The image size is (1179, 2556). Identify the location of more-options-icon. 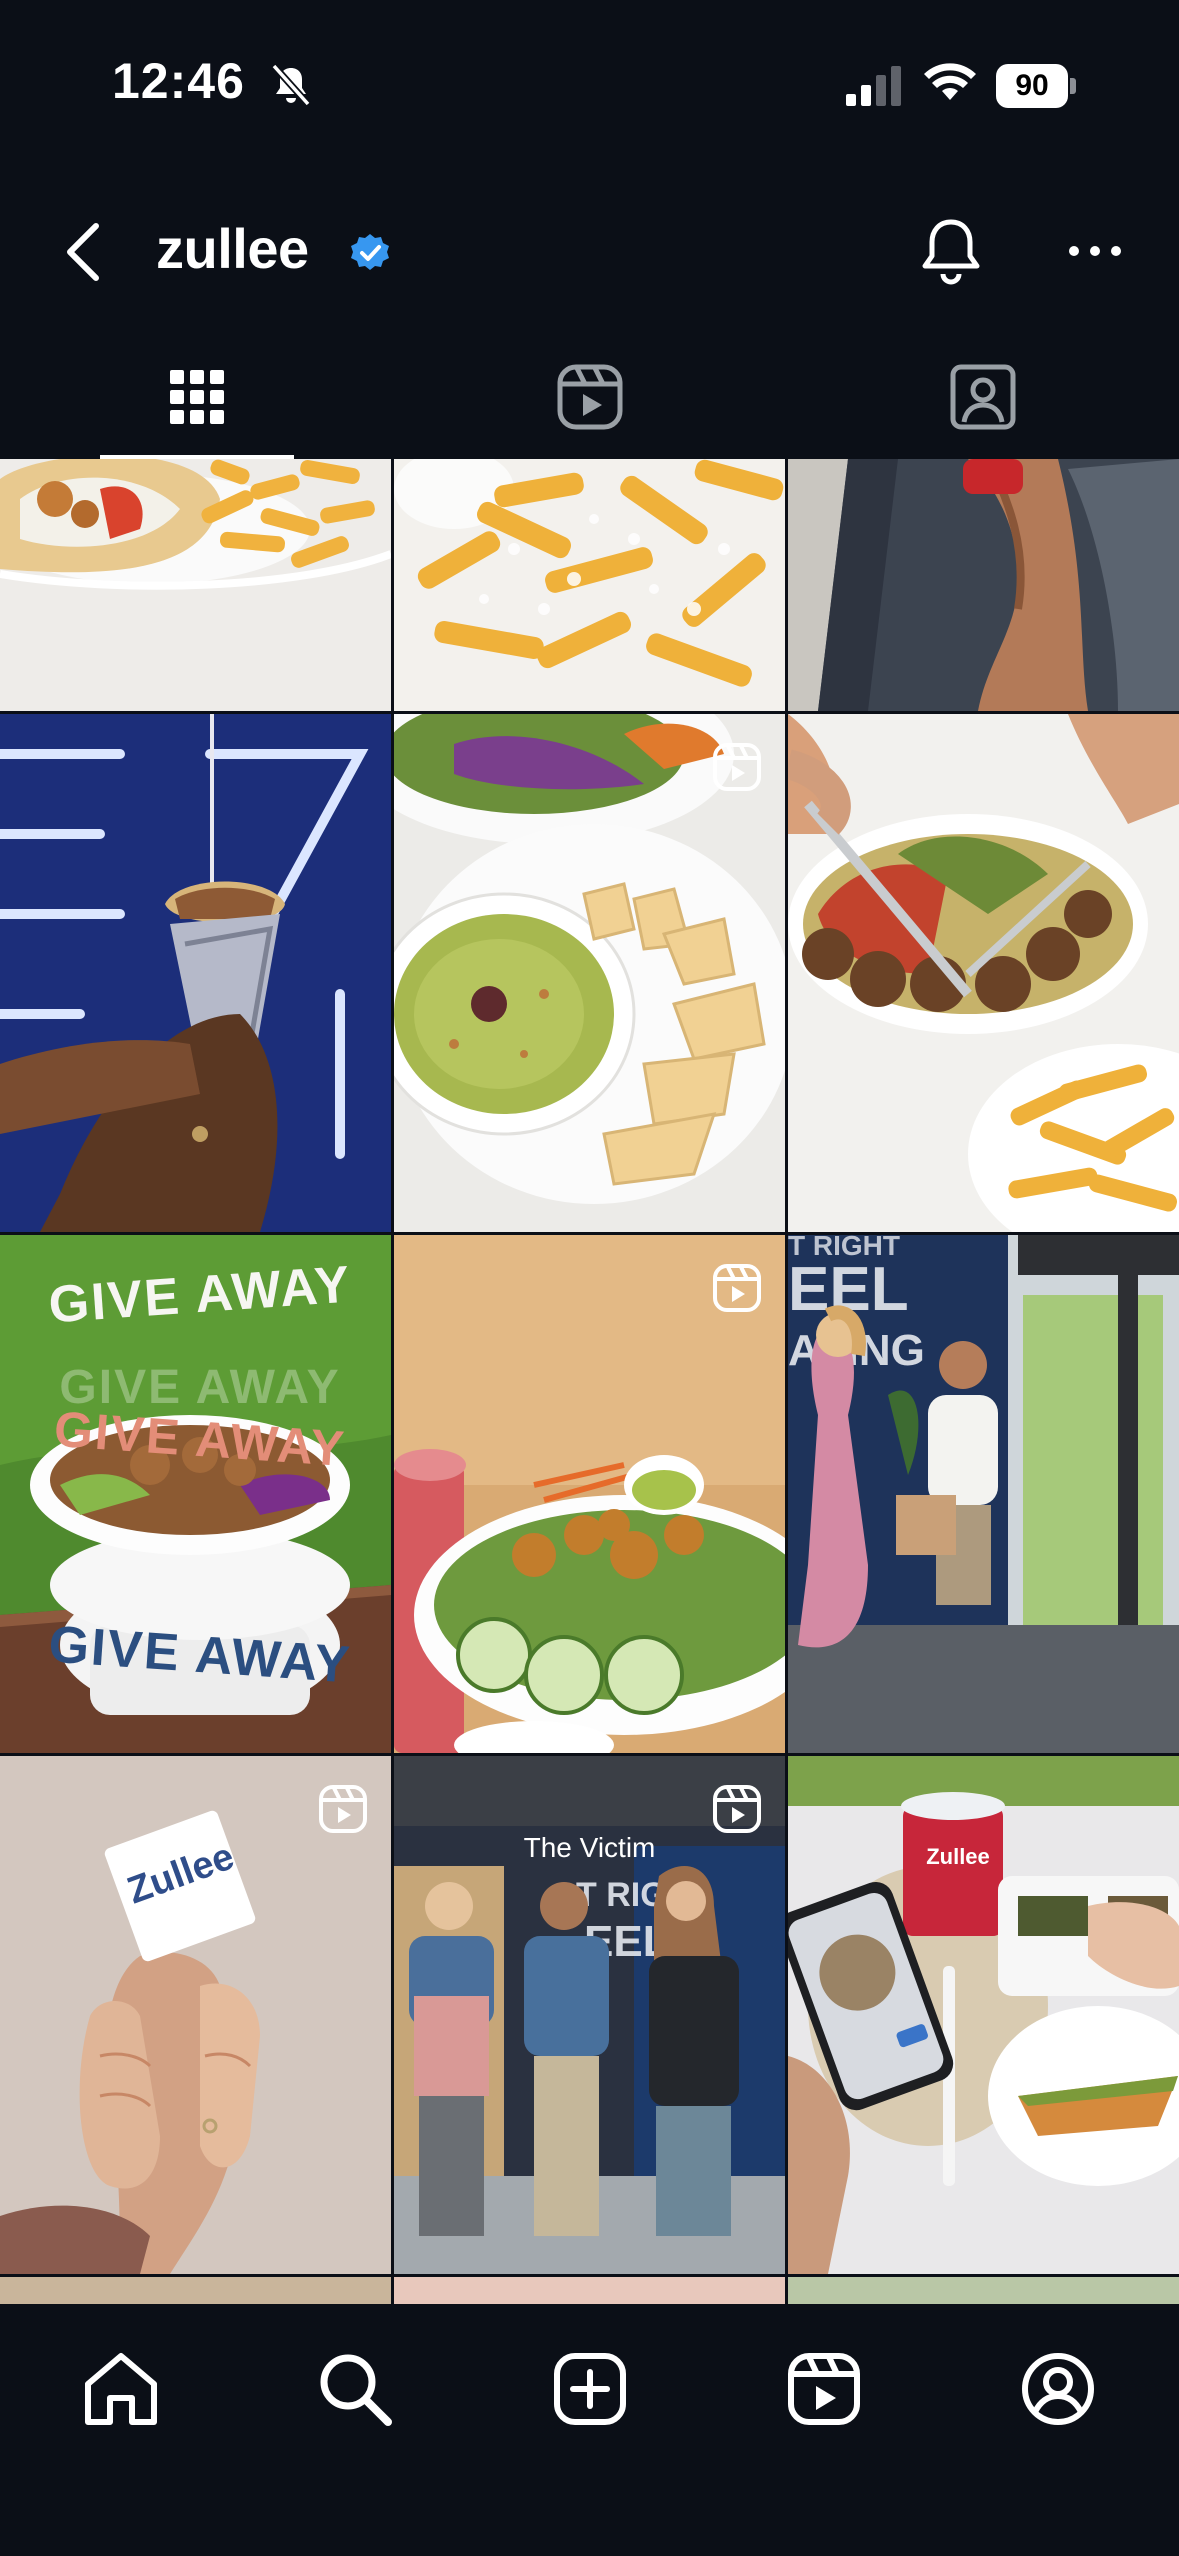
(1095, 251).